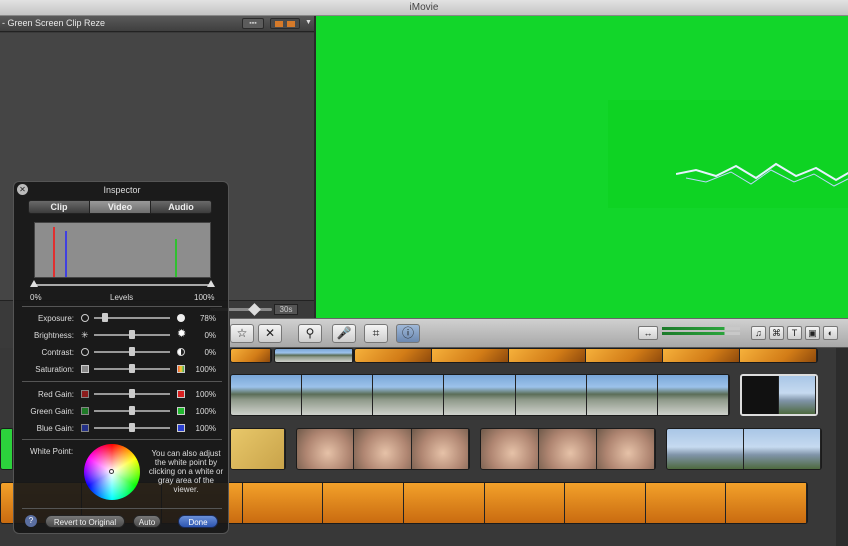 Image resolution: width=848 pixels, height=546 pixels. I want to click on dropdown-icon: ▼, so click(308, 22).